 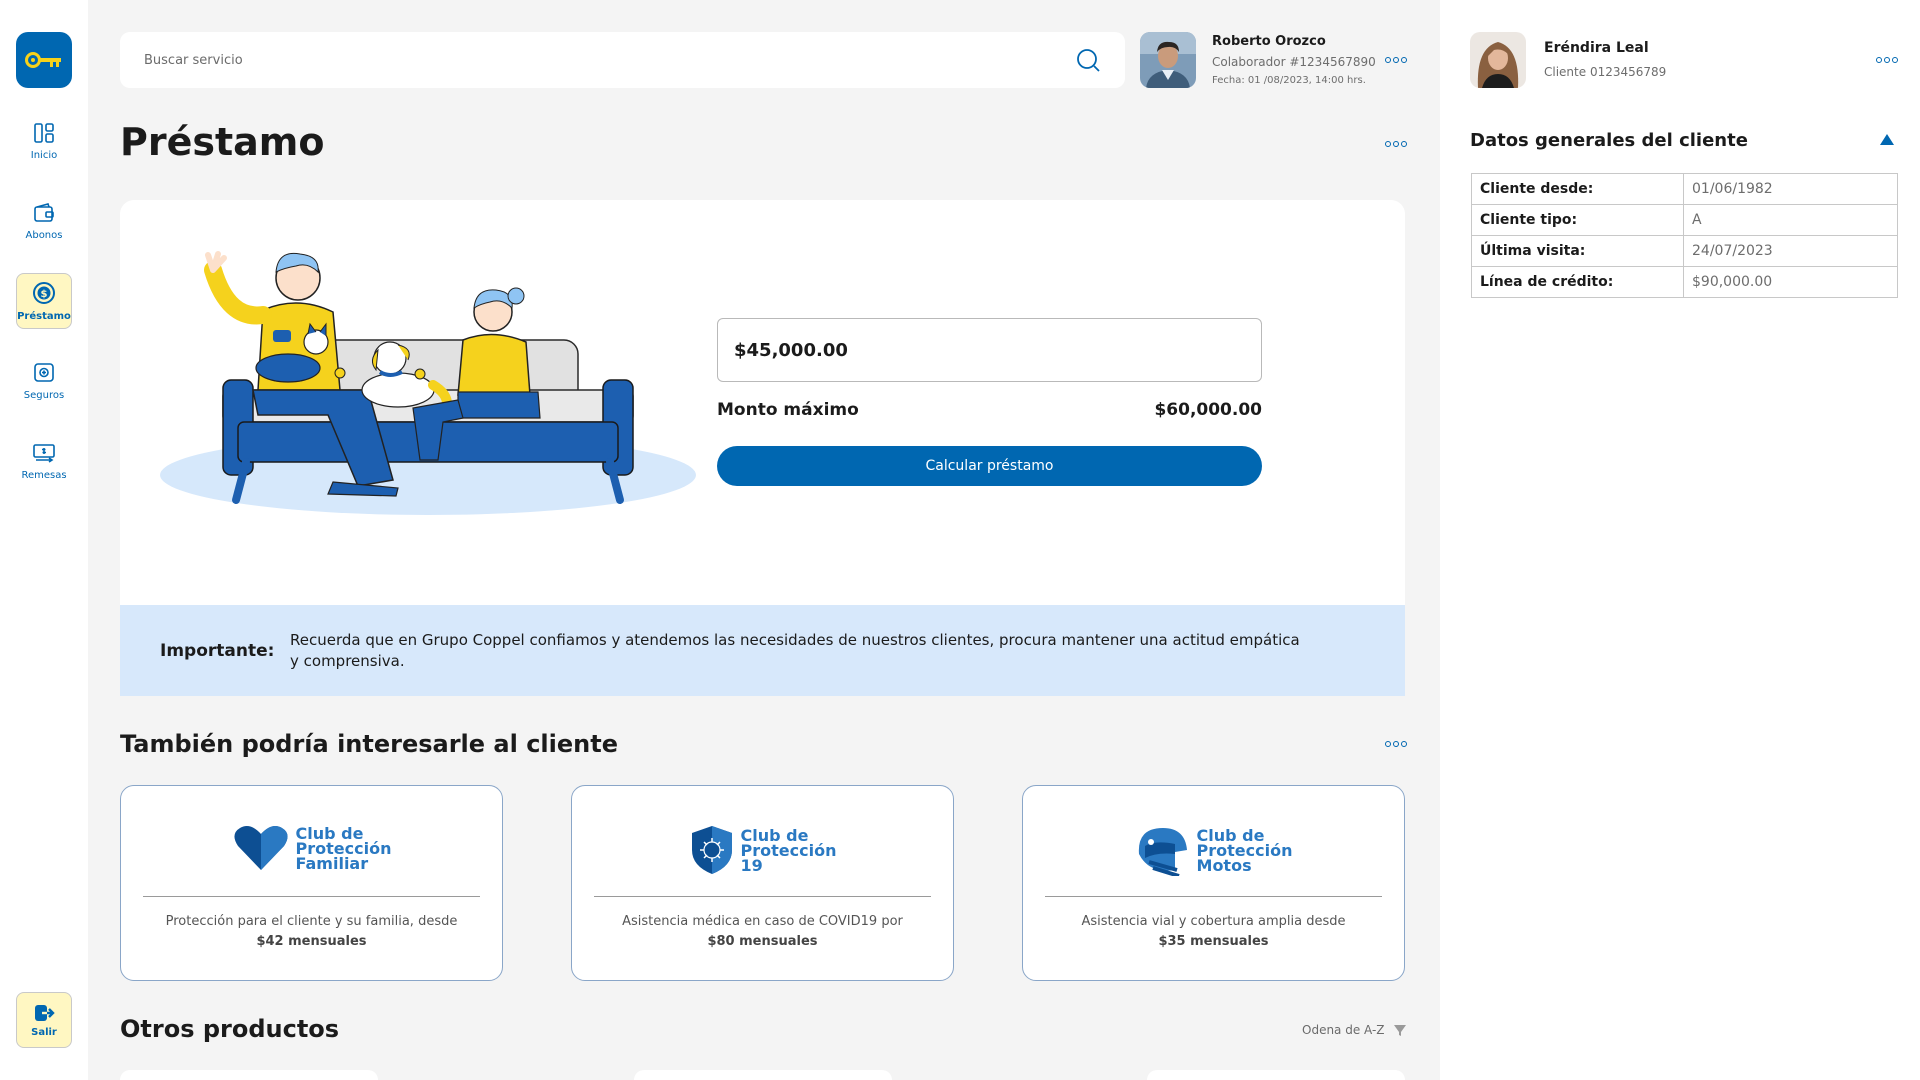 I want to click on sort-label: Odena de A-Z, so click(x=1343, y=1030).